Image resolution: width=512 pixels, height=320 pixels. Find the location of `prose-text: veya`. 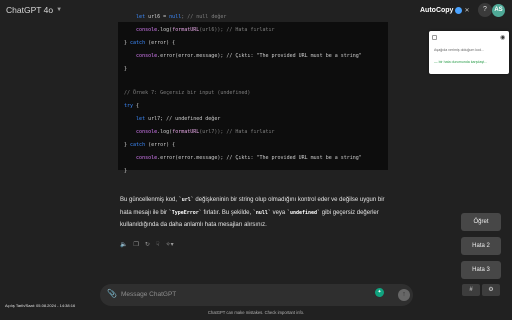

prose-text: veya is located at coordinates (278, 212).